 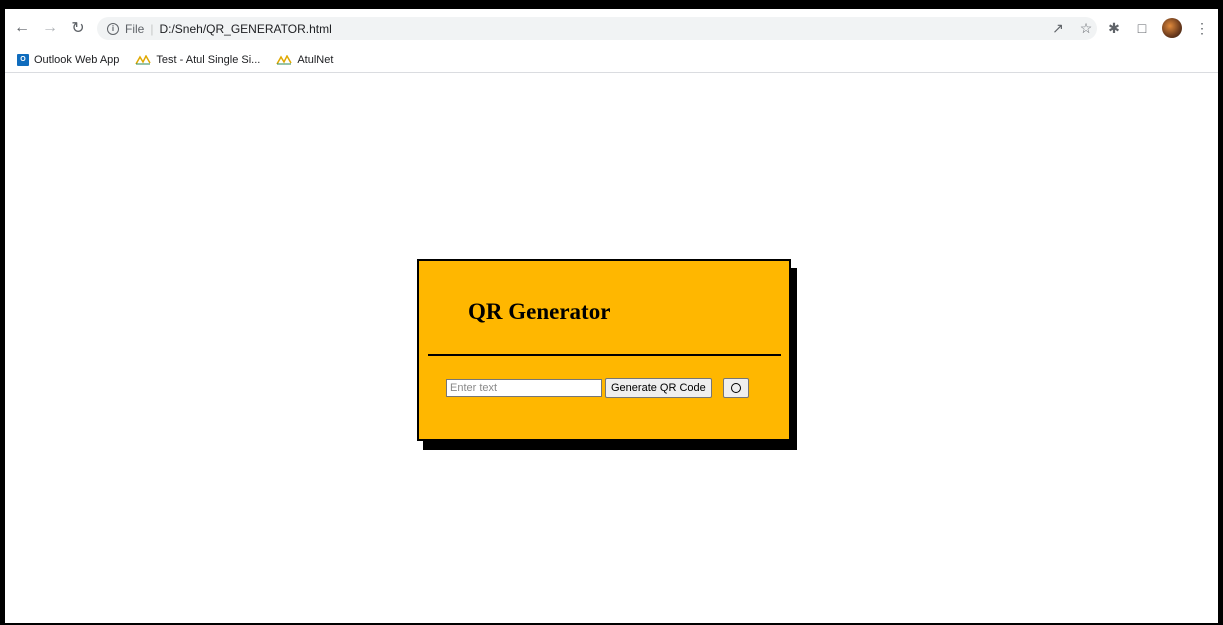 What do you see at coordinates (78, 28) in the screenshot?
I see `reload-icon: ↻` at bounding box center [78, 28].